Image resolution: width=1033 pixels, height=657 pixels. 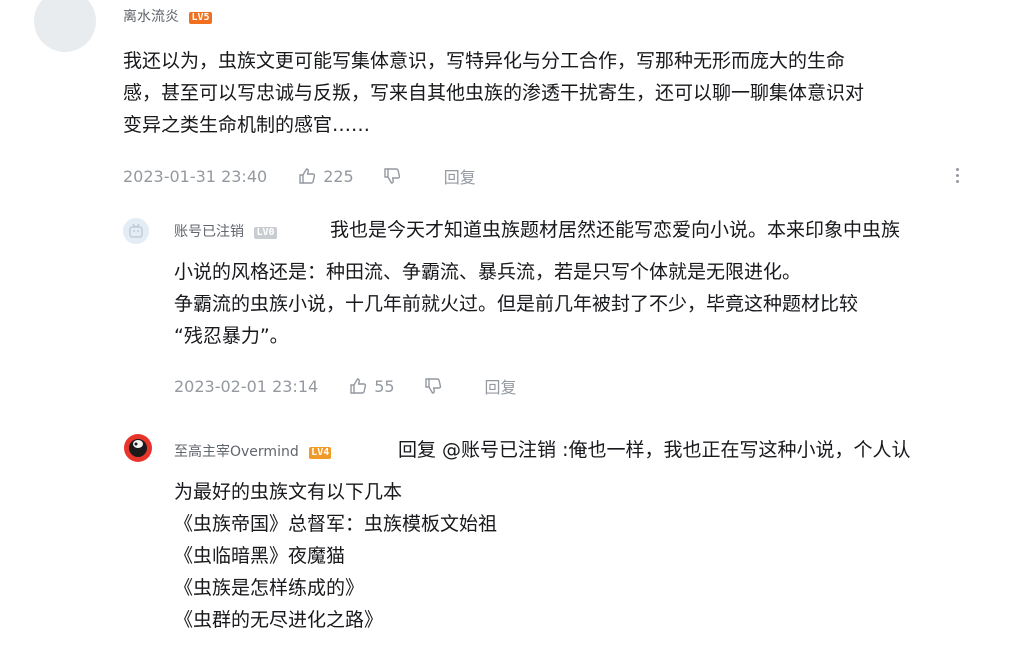 I want to click on overmind-avatar-icon, so click(x=138, y=448).